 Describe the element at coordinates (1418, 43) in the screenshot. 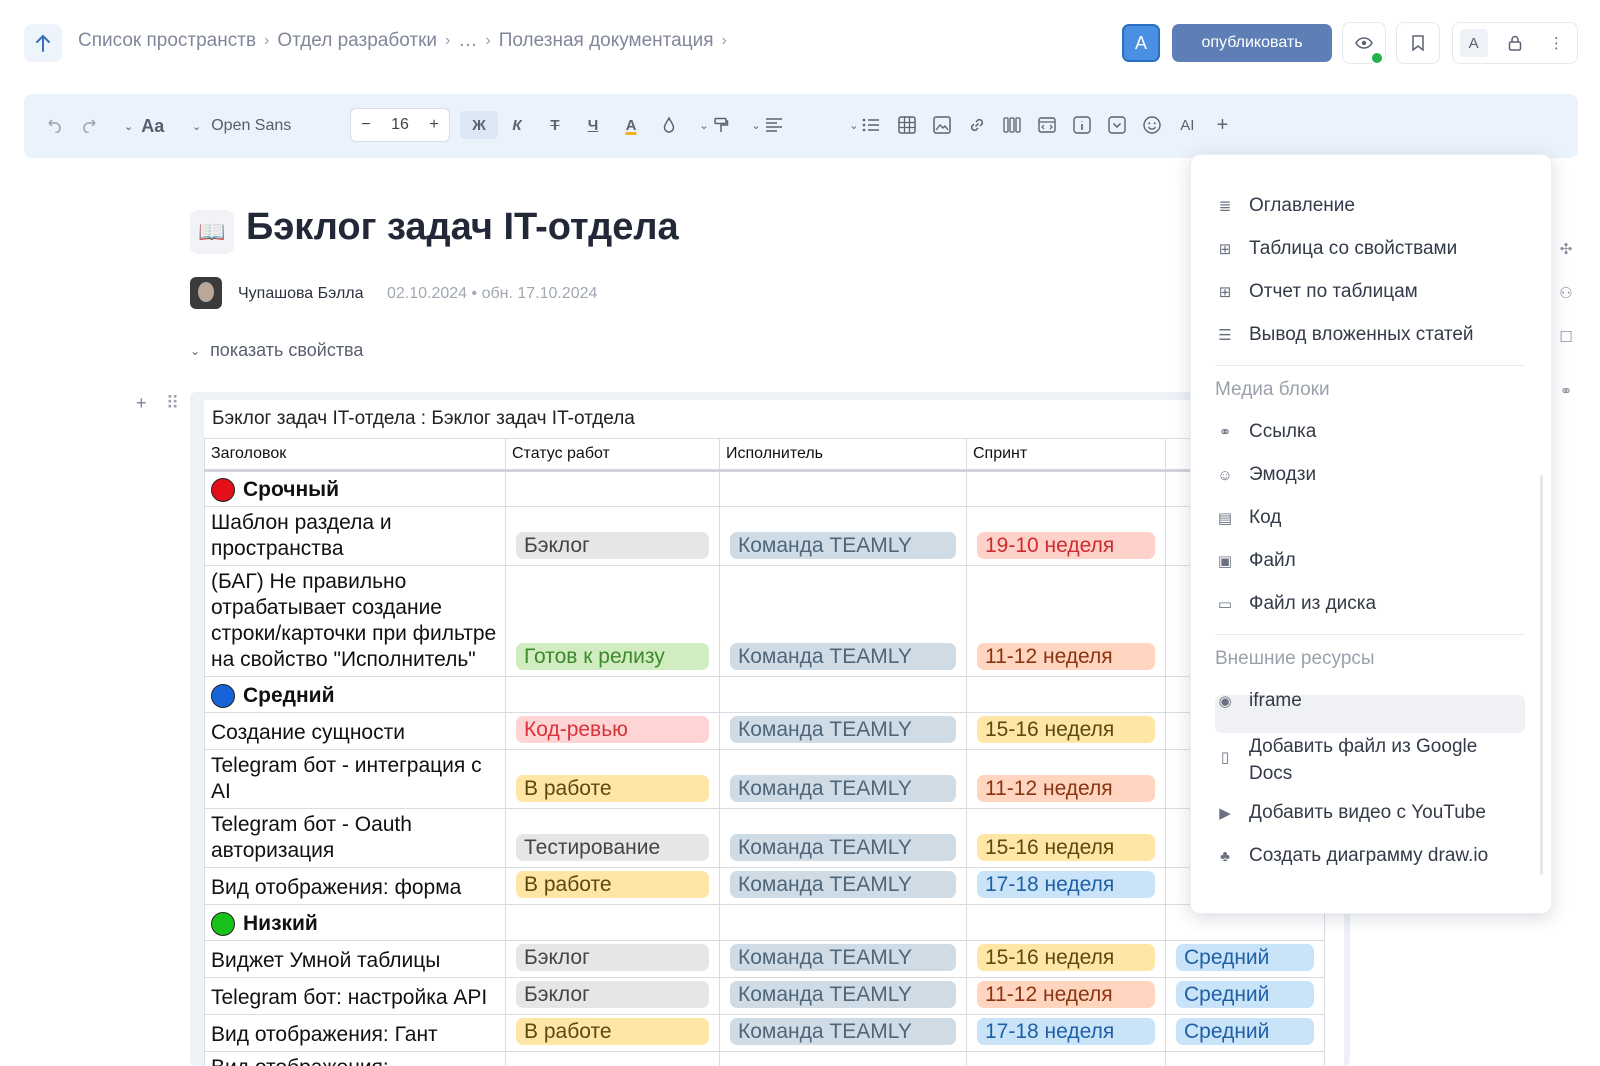

I see `bookmark-icon` at that location.